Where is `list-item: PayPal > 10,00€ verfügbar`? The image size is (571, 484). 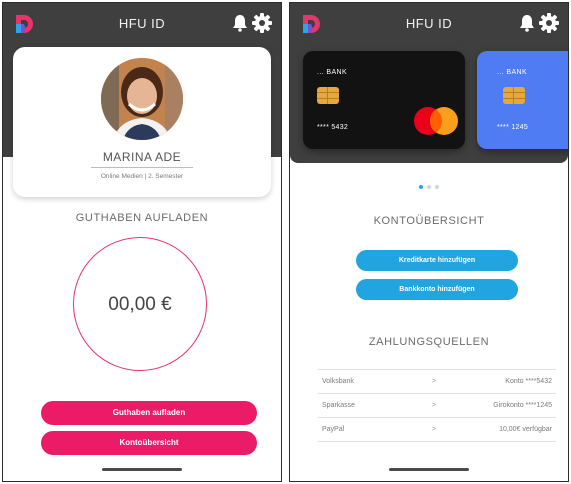 list-item: PayPal > 10,00€ verfügbar is located at coordinates (437, 429).